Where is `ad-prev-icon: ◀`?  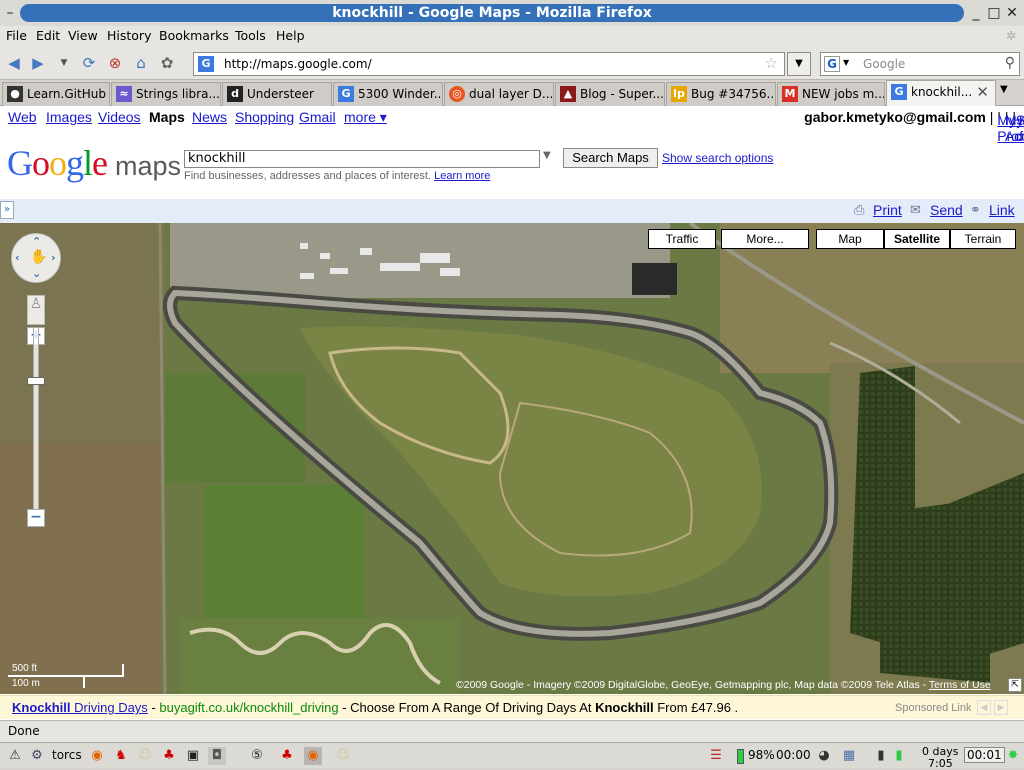 ad-prev-icon: ◀ is located at coordinates (984, 707).